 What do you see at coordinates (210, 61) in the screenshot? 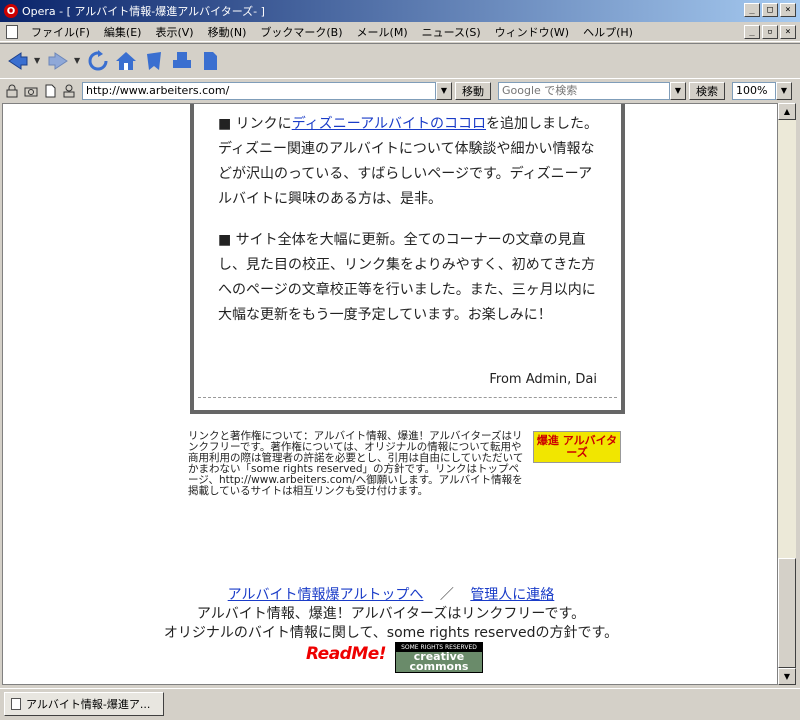
I see `page-icon` at bounding box center [210, 61].